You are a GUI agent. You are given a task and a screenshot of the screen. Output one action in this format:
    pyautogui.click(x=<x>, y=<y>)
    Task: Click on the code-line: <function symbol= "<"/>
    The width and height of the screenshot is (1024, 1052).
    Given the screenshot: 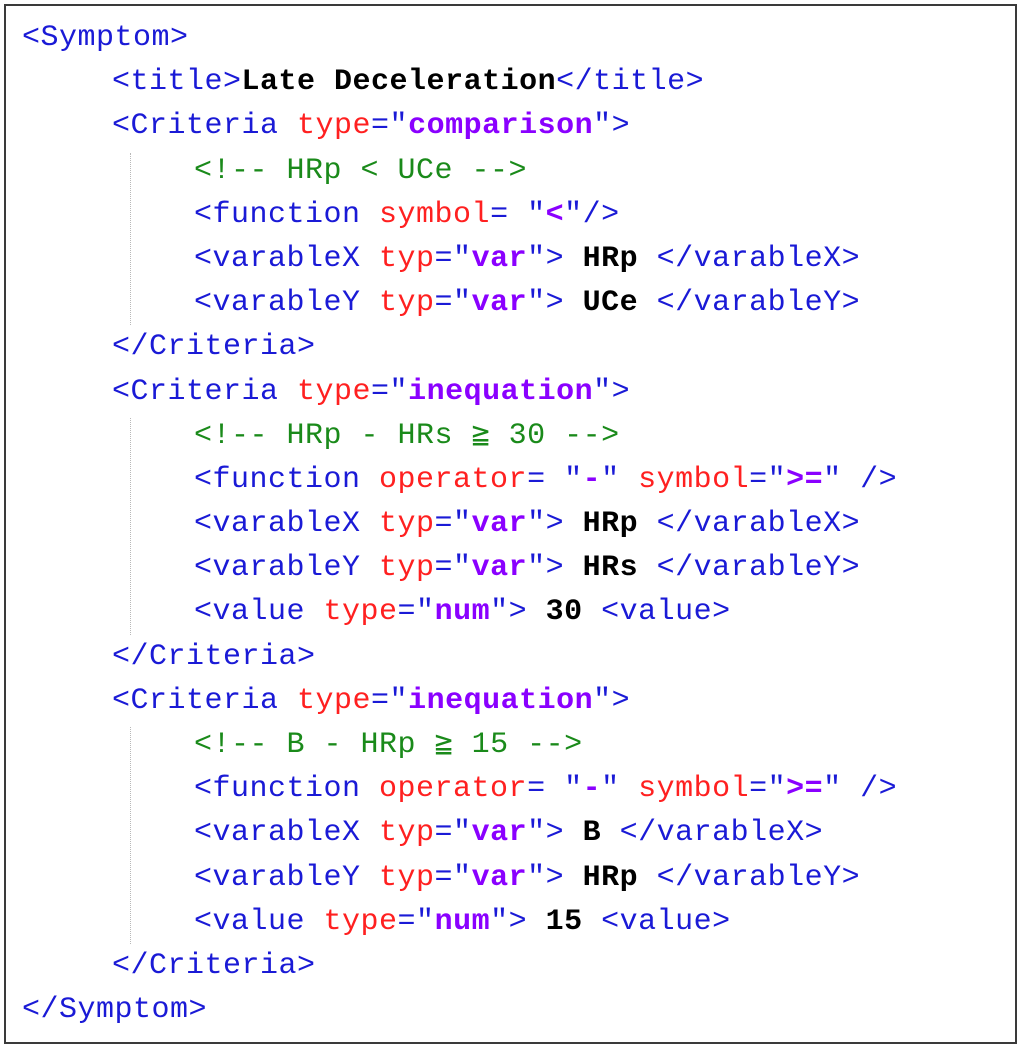 What is the action you would take?
    pyautogui.click(x=459, y=215)
    